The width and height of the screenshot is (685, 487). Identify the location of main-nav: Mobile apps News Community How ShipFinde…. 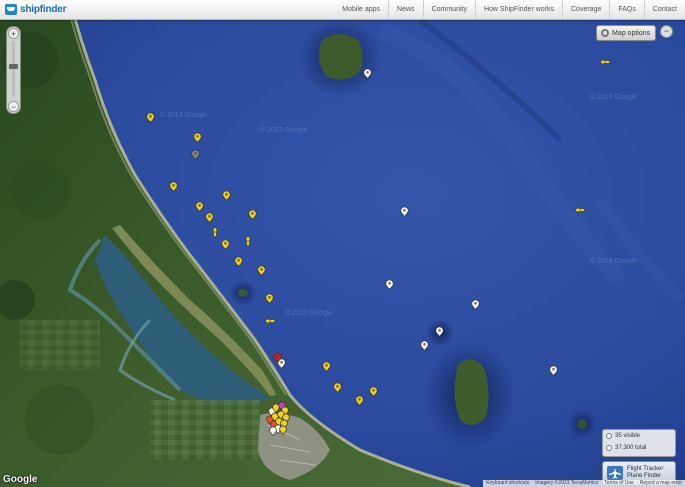
(509, 9).